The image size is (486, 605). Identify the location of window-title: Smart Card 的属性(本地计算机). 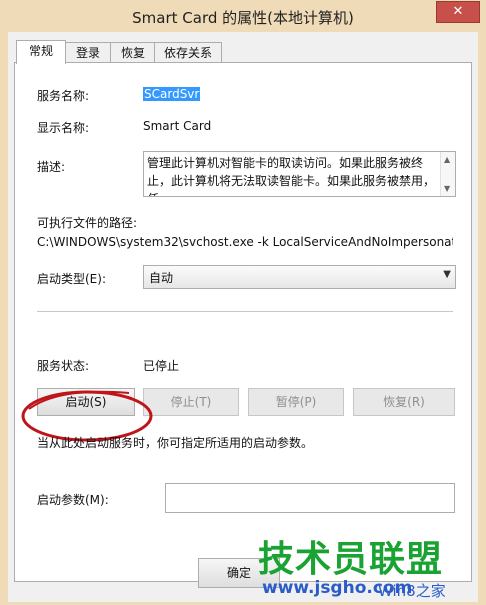
(243, 18).